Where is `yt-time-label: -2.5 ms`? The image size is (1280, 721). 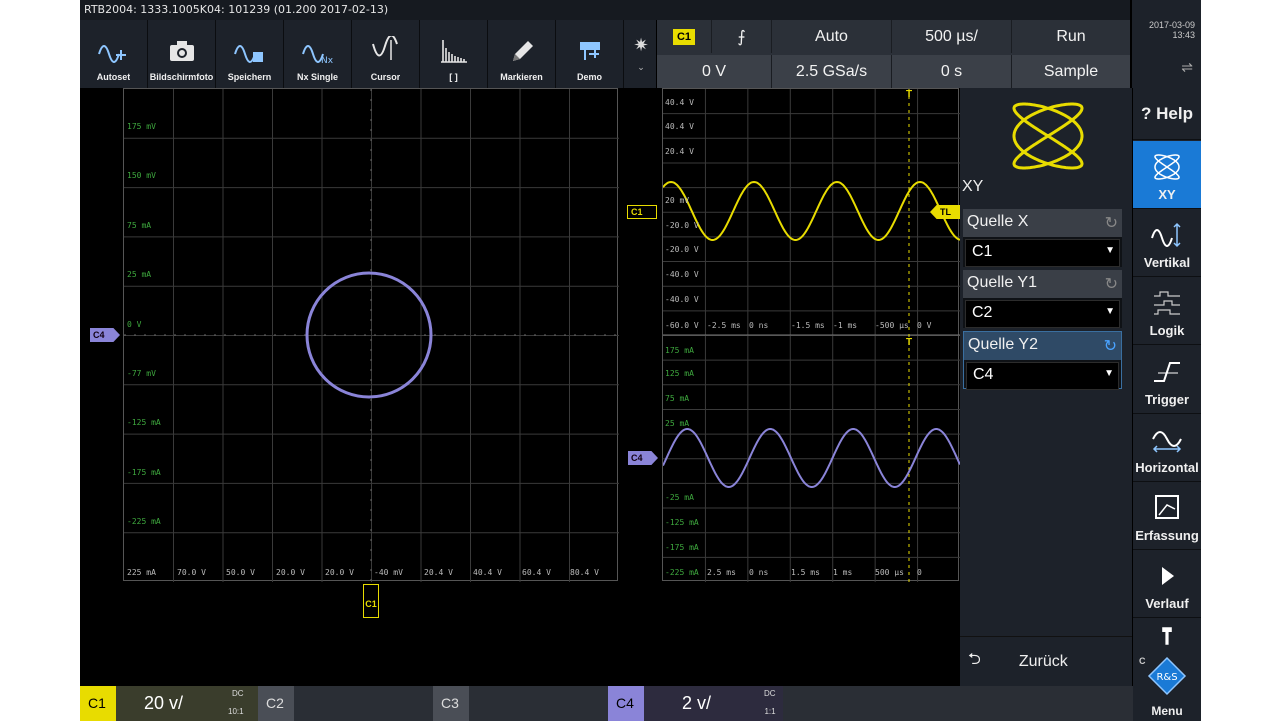
yt-time-label: -2.5 ms is located at coordinates (724, 325).